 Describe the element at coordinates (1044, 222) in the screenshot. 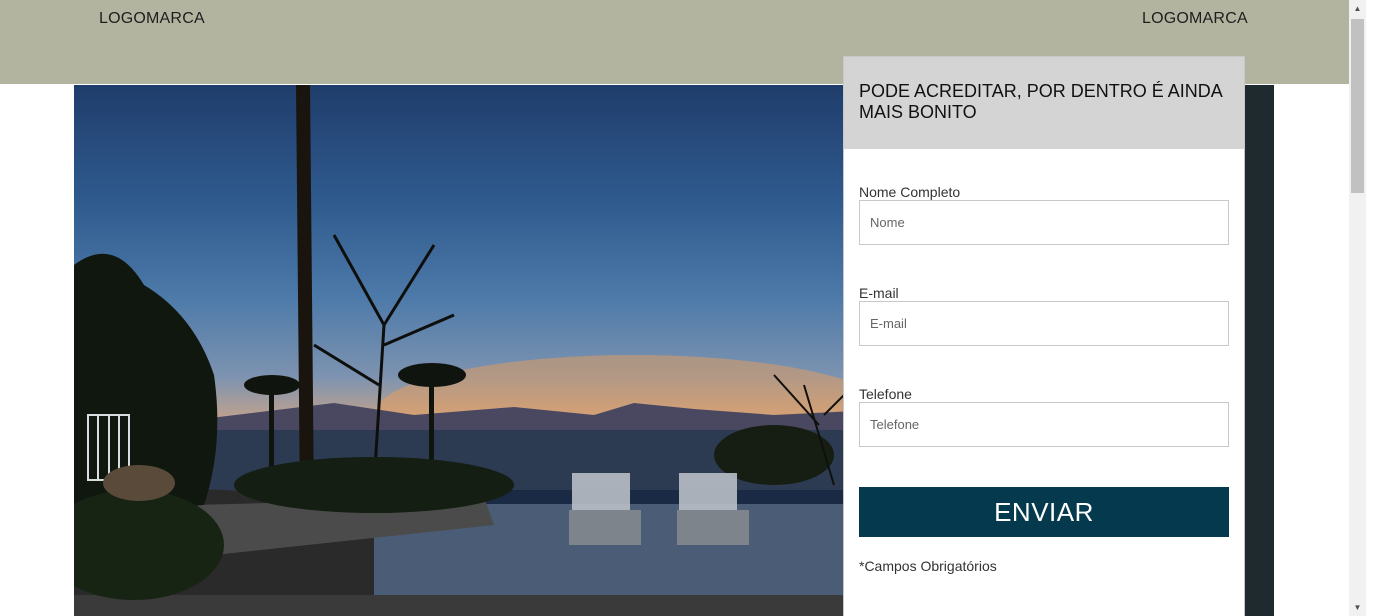

I see `name-input` at that location.